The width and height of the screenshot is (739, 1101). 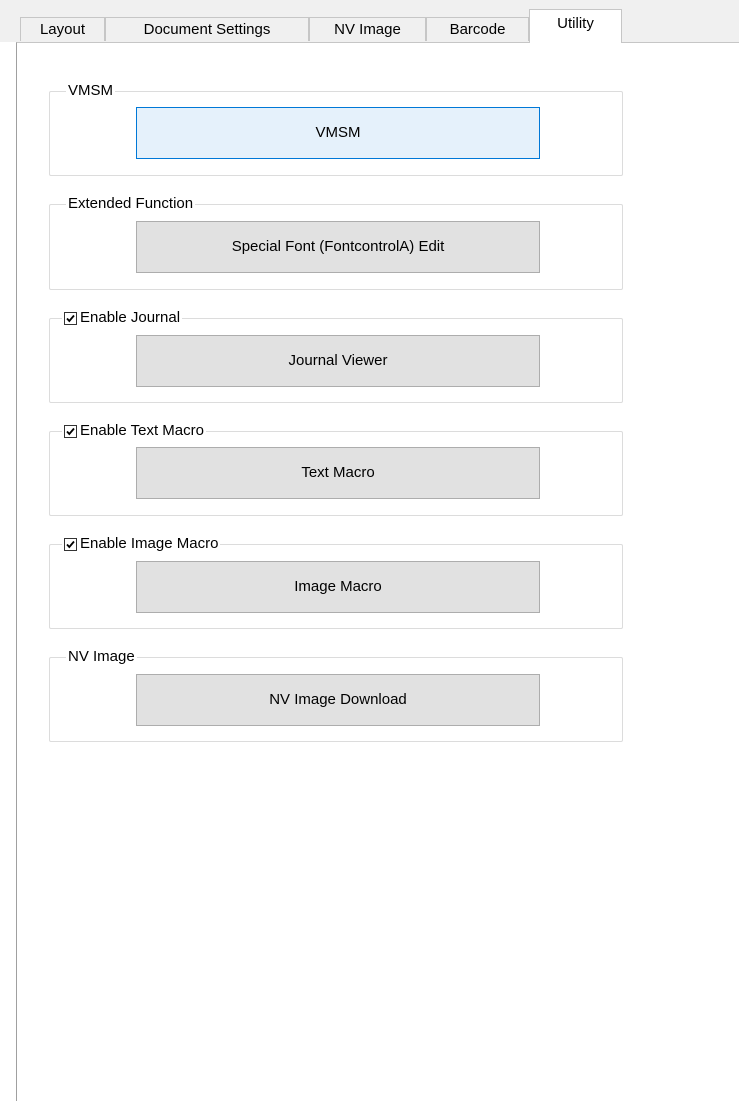 I want to click on image-macro-group: Enable Image Macro Image Macro, so click(x=336, y=581).